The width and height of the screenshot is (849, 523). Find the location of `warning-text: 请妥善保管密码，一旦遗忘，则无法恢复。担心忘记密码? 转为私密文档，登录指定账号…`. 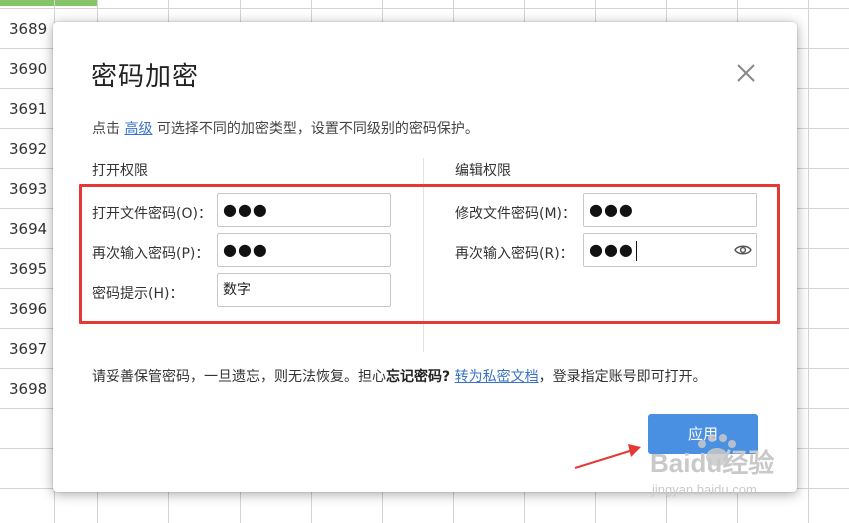

warning-text: 请妥善保管密码，一旦遗忘，则无法恢复。担心忘记密码? 转为私密文档，登录指定账号… is located at coordinates (399, 376).